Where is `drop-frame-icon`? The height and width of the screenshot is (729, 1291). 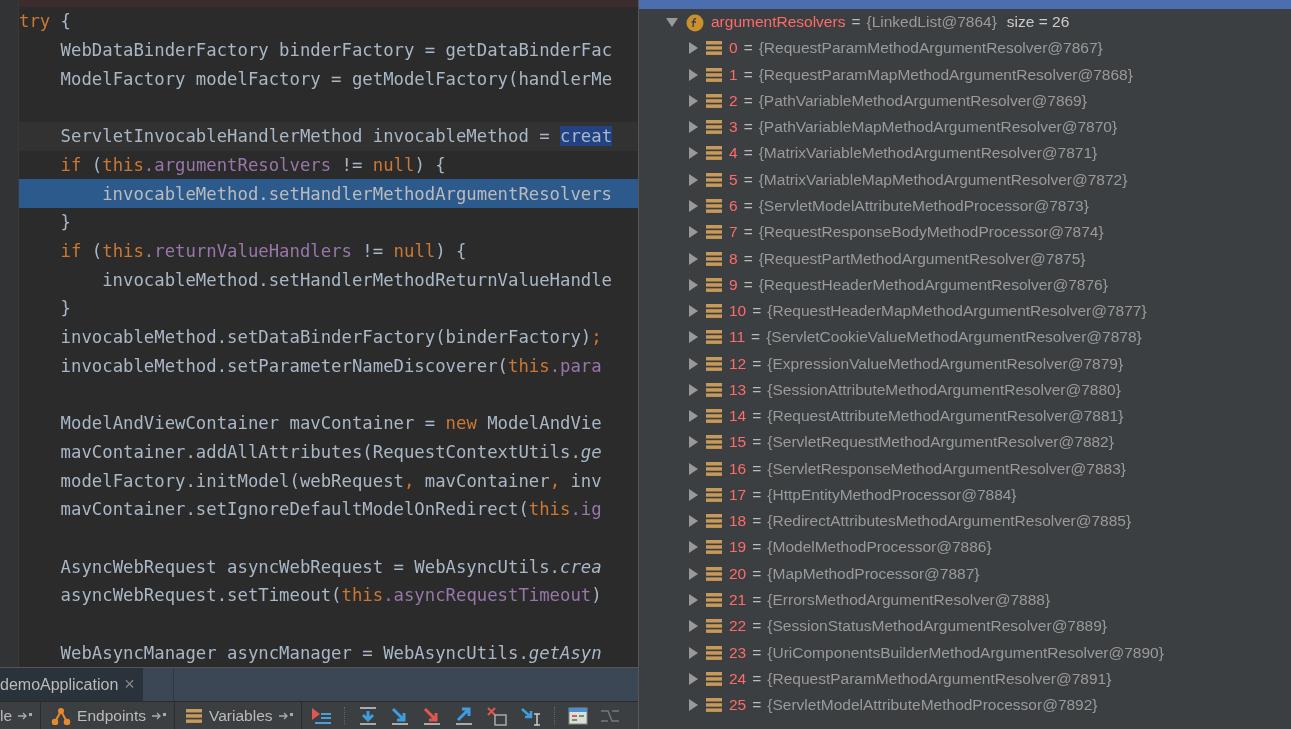 drop-frame-icon is located at coordinates (496, 715).